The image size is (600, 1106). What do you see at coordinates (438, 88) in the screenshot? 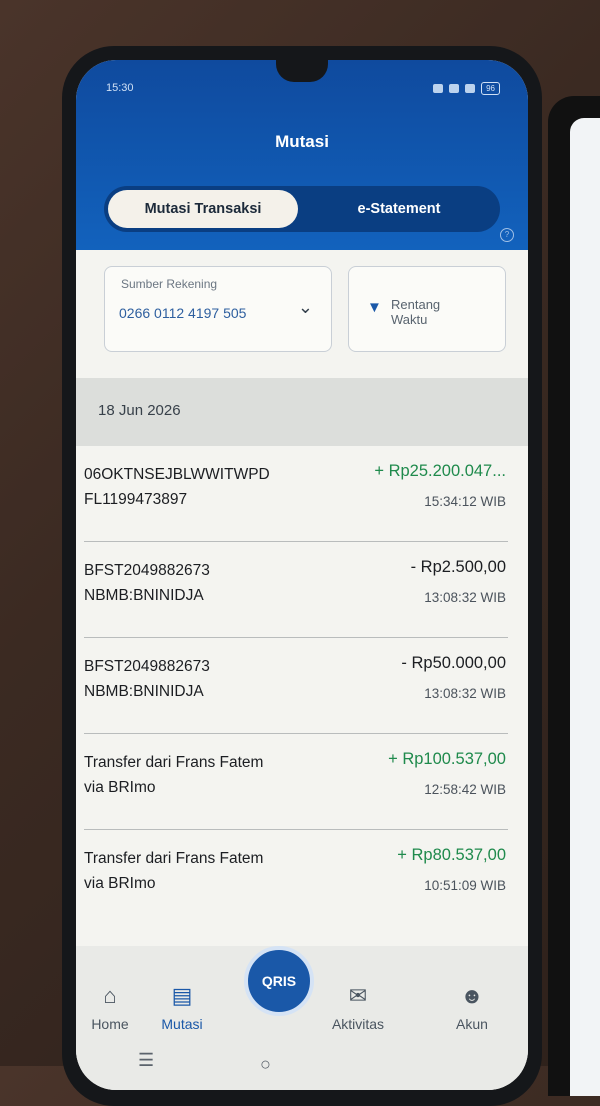
I see `alarm-icon` at bounding box center [438, 88].